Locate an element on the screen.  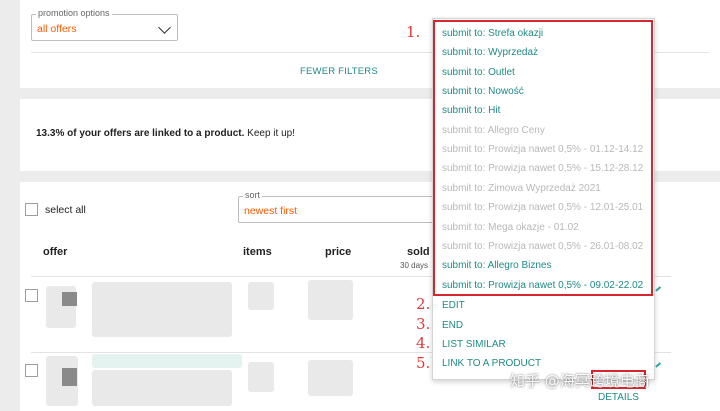
annotation-number: 1. is located at coordinates (413, 32).